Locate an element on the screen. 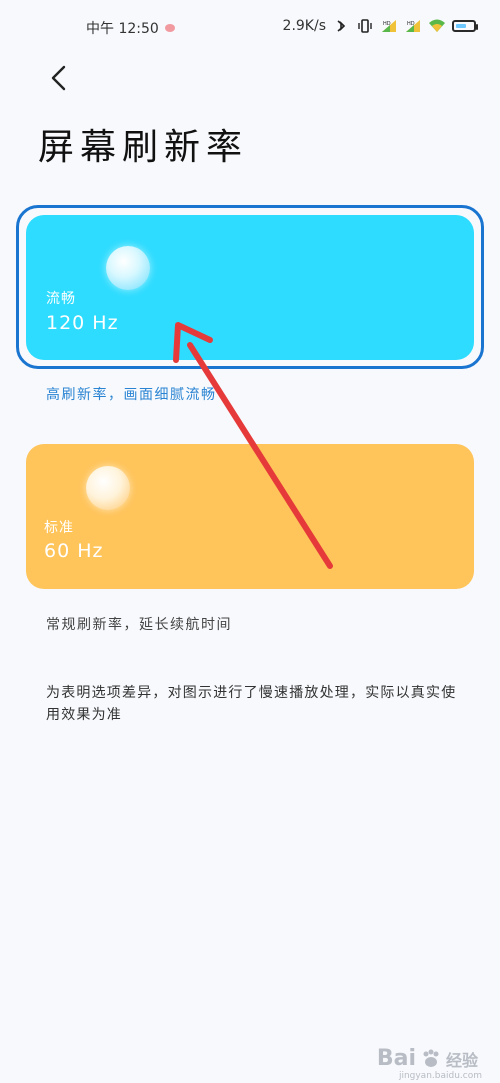 The height and width of the screenshot is (1083, 500). option-label: 流畅 is located at coordinates (61, 299).